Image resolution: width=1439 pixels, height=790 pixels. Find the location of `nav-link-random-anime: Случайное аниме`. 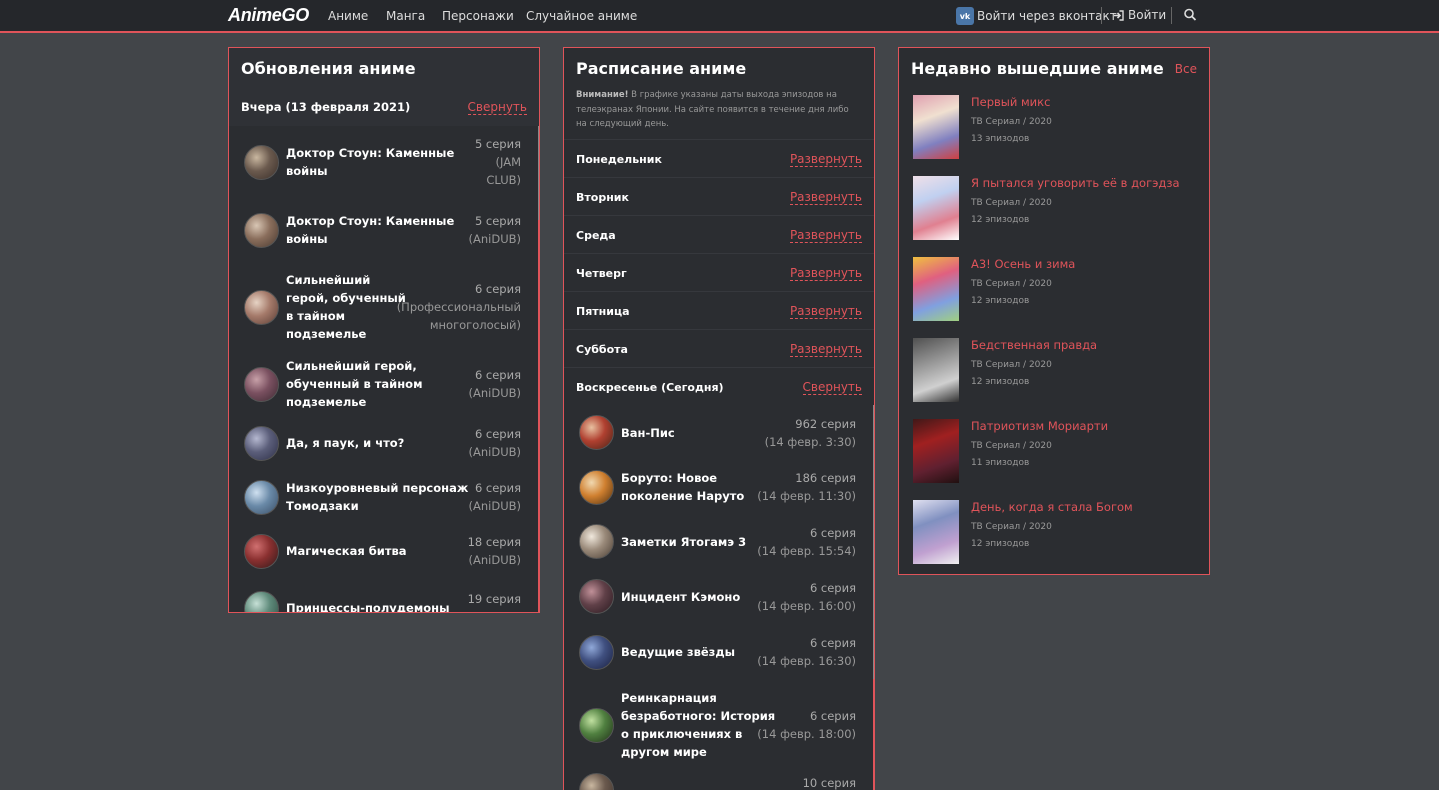

nav-link-random-anime: Случайное аниме is located at coordinates (581, 16).